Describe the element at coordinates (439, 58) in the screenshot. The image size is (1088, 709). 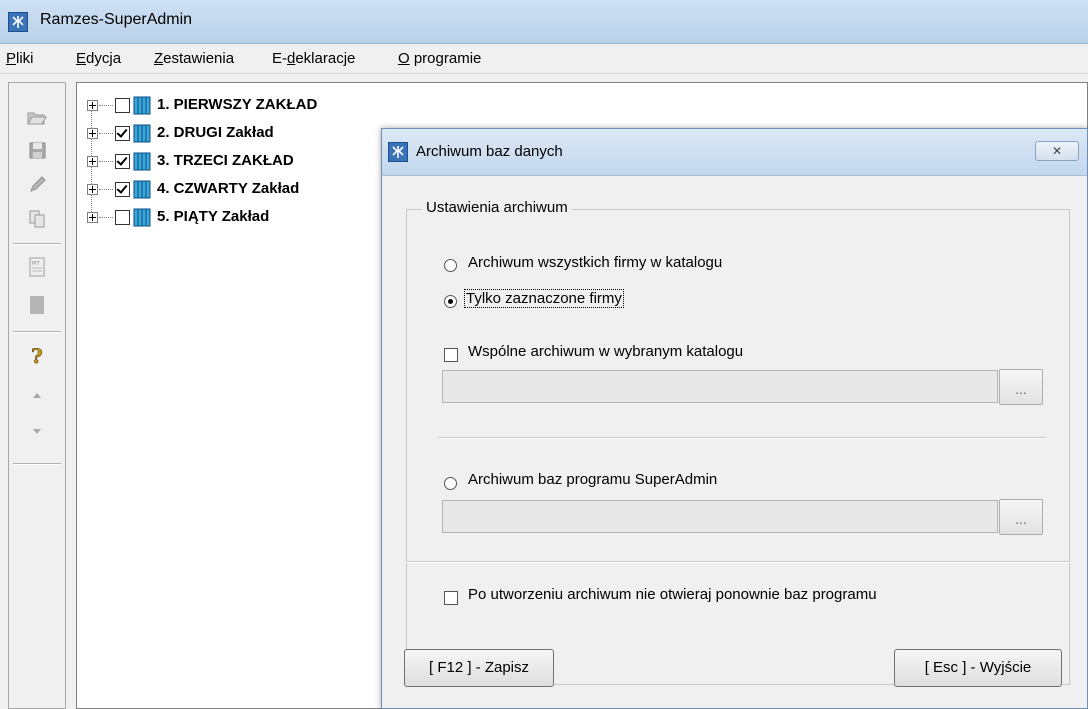
I see `menu-o-programie: O programie` at that location.